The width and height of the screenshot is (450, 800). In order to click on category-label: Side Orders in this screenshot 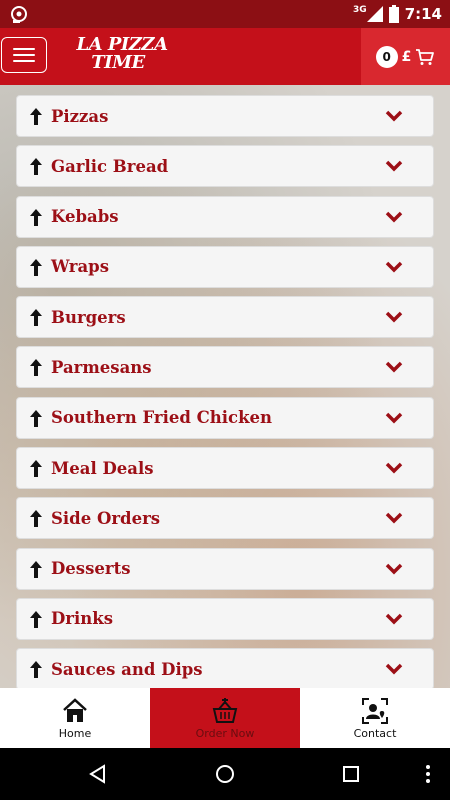, I will do `click(106, 518)`.